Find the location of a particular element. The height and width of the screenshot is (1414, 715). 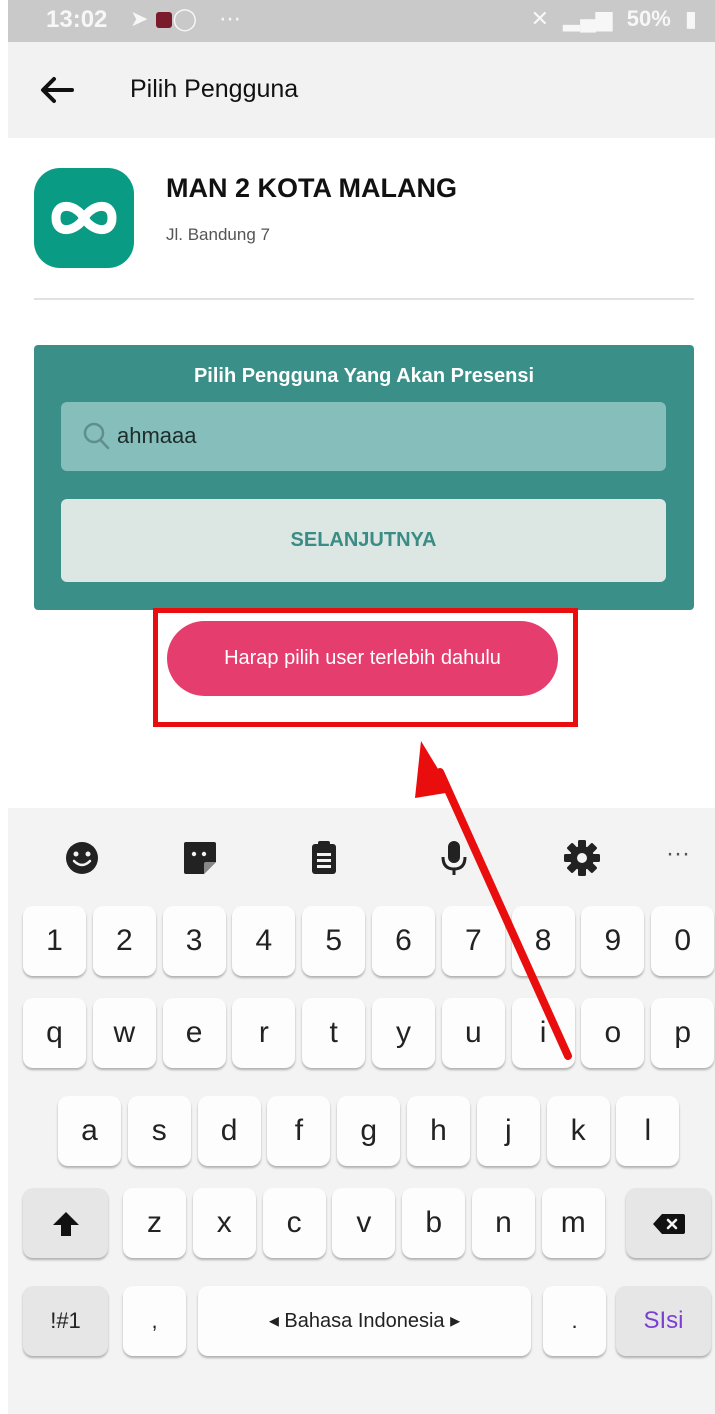

sticker-icon is located at coordinates (200, 858).